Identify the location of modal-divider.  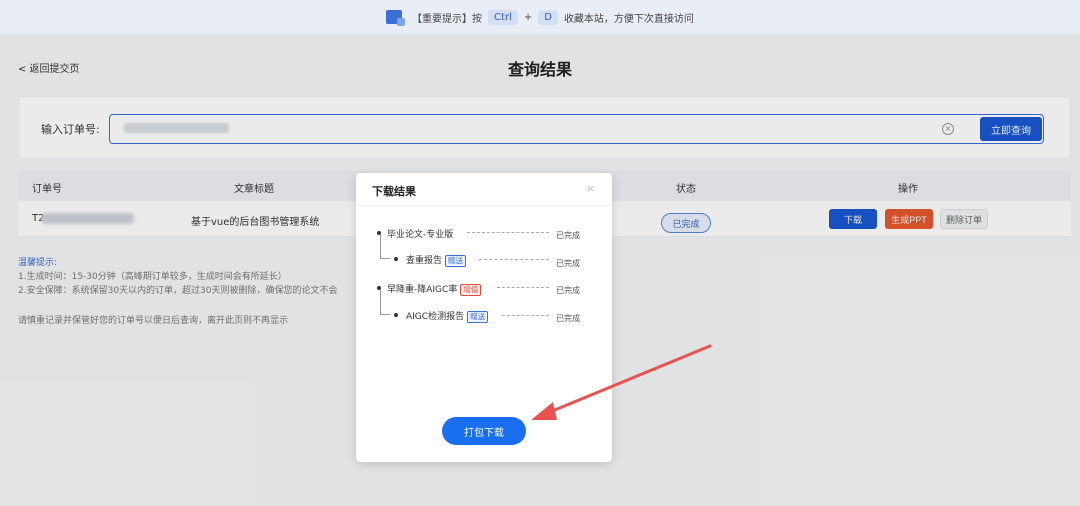
(484, 205).